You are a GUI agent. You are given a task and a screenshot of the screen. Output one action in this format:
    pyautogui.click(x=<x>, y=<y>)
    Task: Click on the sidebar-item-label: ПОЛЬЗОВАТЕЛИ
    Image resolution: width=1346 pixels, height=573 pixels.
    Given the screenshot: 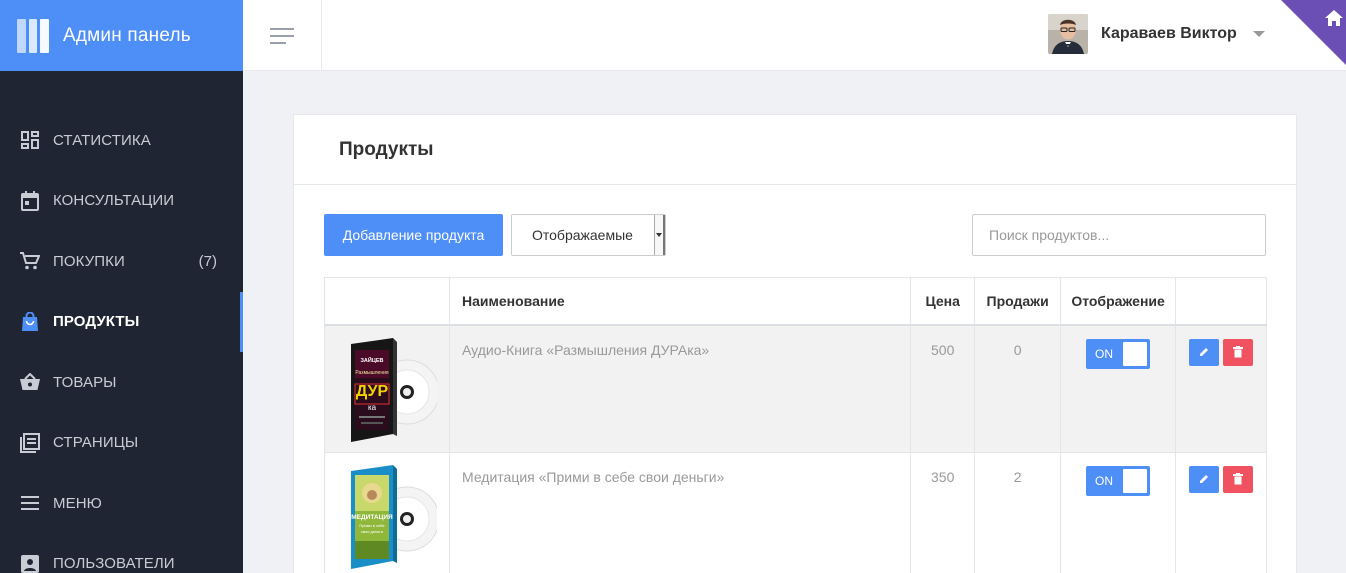 What is the action you would take?
    pyautogui.click(x=114, y=564)
    